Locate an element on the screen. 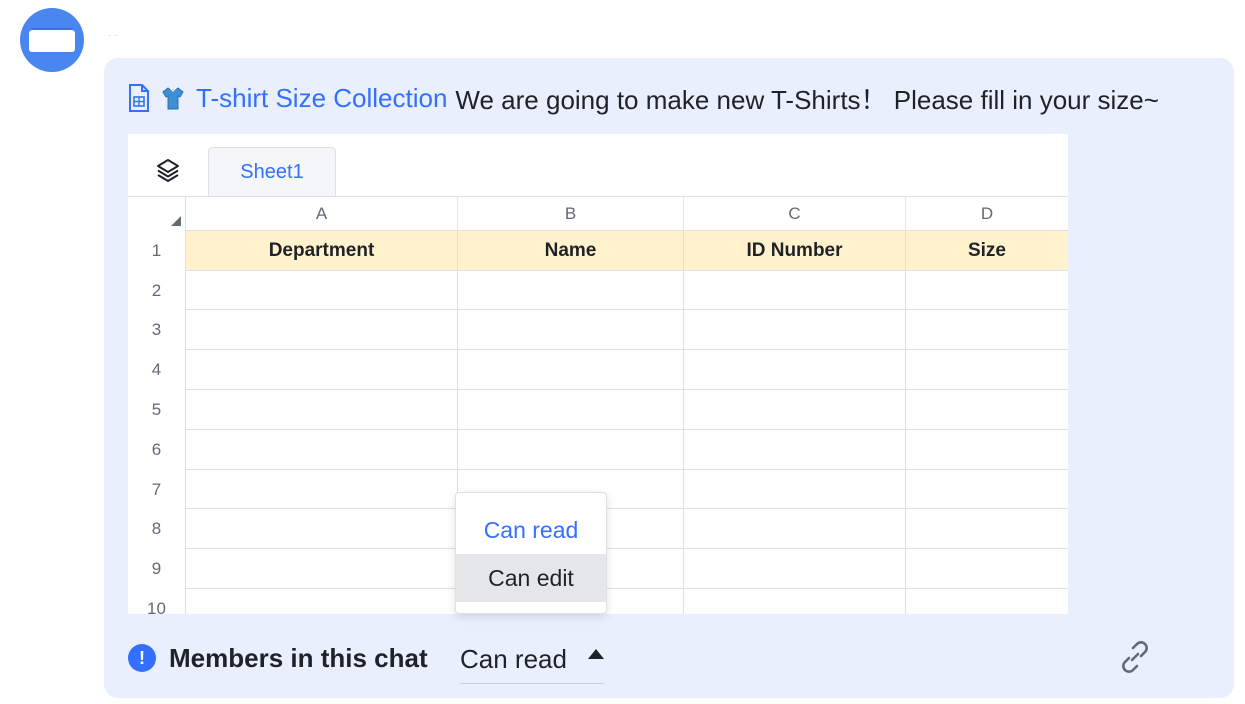 The image size is (1245, 704). info-icon: ! is located at coordinates (142, 658).